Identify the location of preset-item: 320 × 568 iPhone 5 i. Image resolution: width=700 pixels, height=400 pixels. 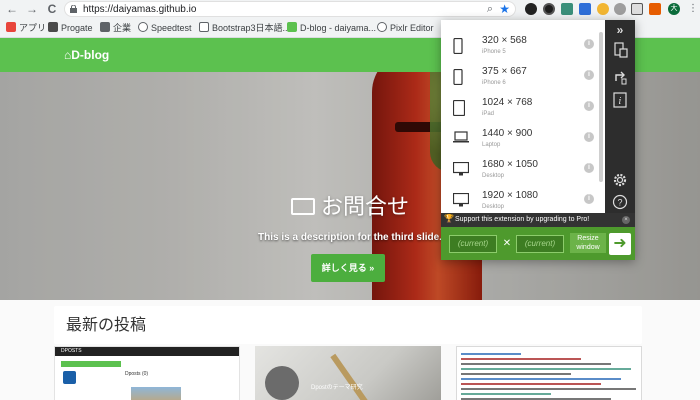
(523, 46).